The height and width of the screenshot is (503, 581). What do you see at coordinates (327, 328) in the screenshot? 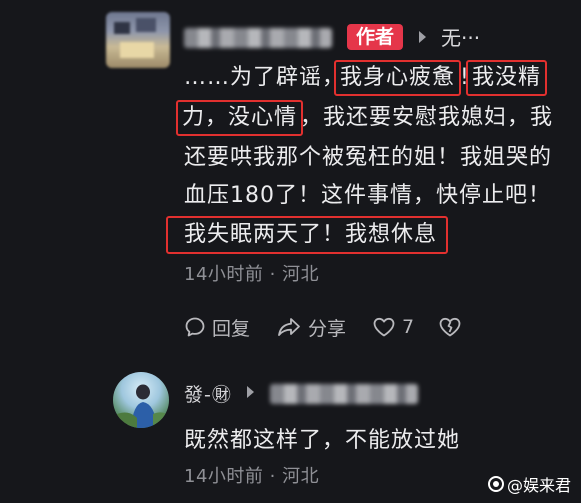
I see `share-label: 分享` at bounding box center [327, 328].